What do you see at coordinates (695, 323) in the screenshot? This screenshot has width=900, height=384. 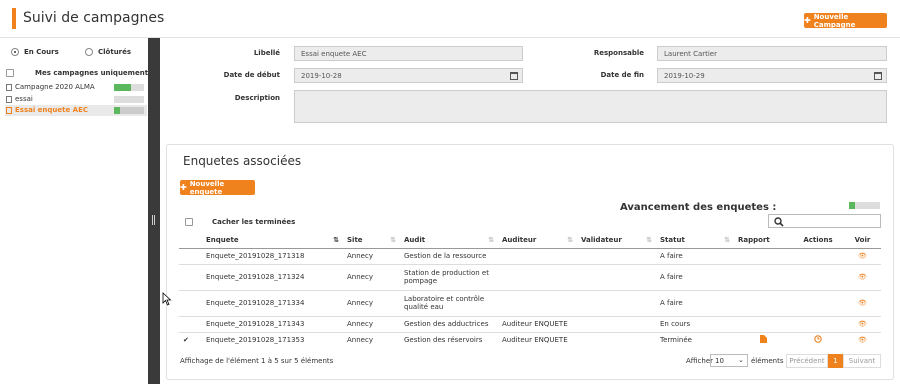 I see `cell-statut: En cours` at bounding box center [695, 323].